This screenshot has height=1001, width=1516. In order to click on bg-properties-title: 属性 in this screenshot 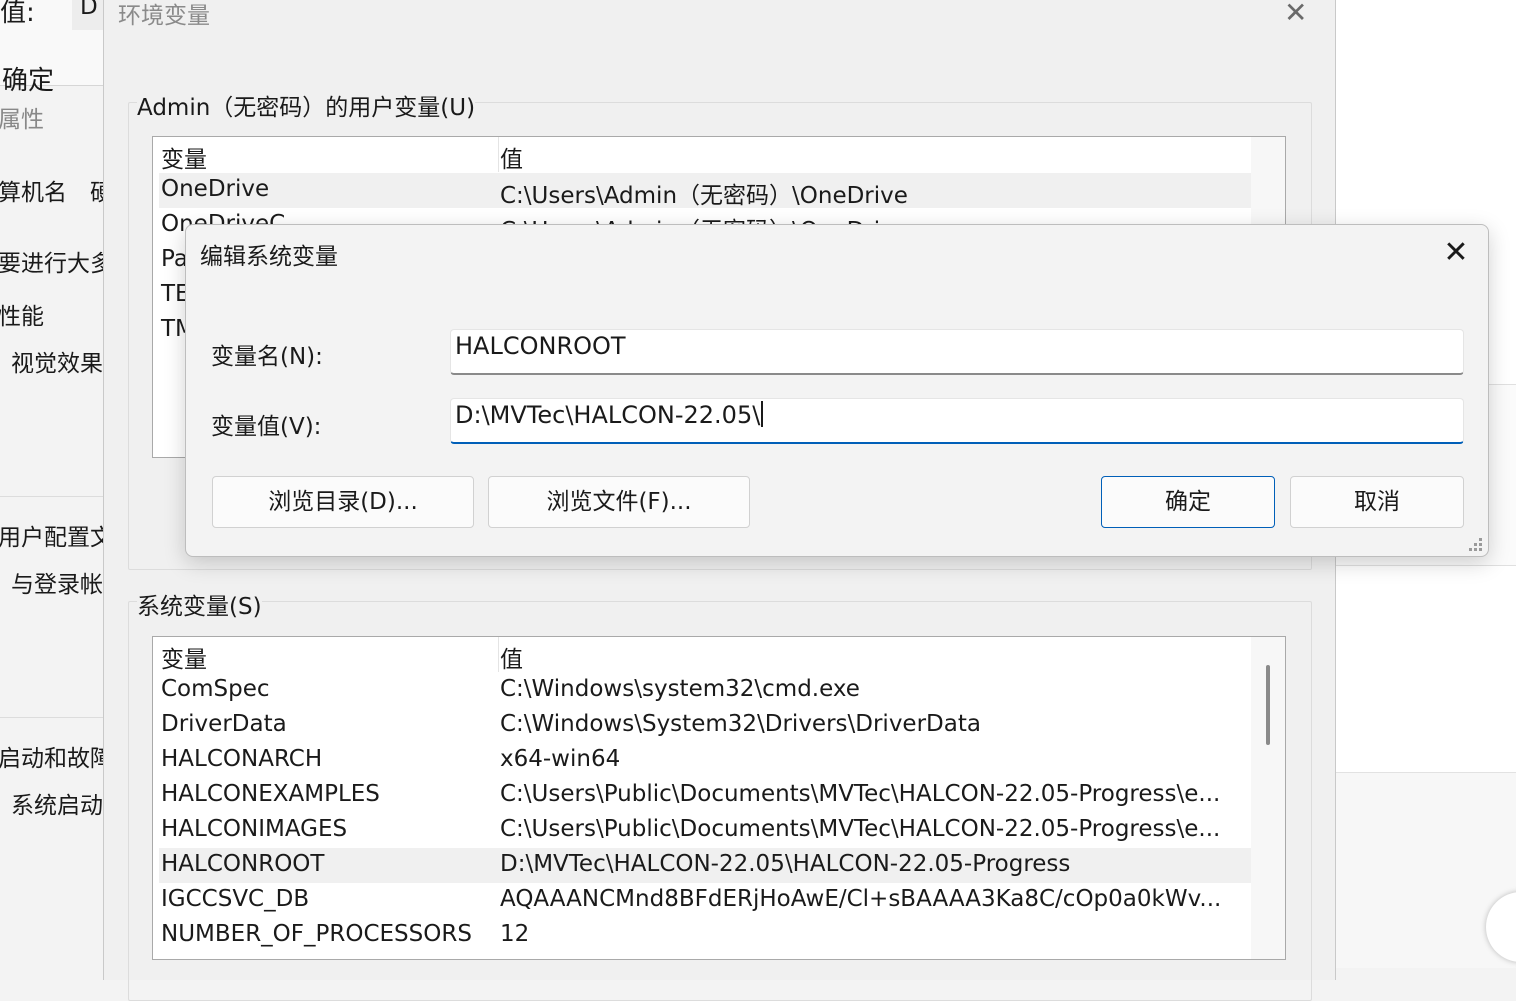, I will do `click(22, 120)`.